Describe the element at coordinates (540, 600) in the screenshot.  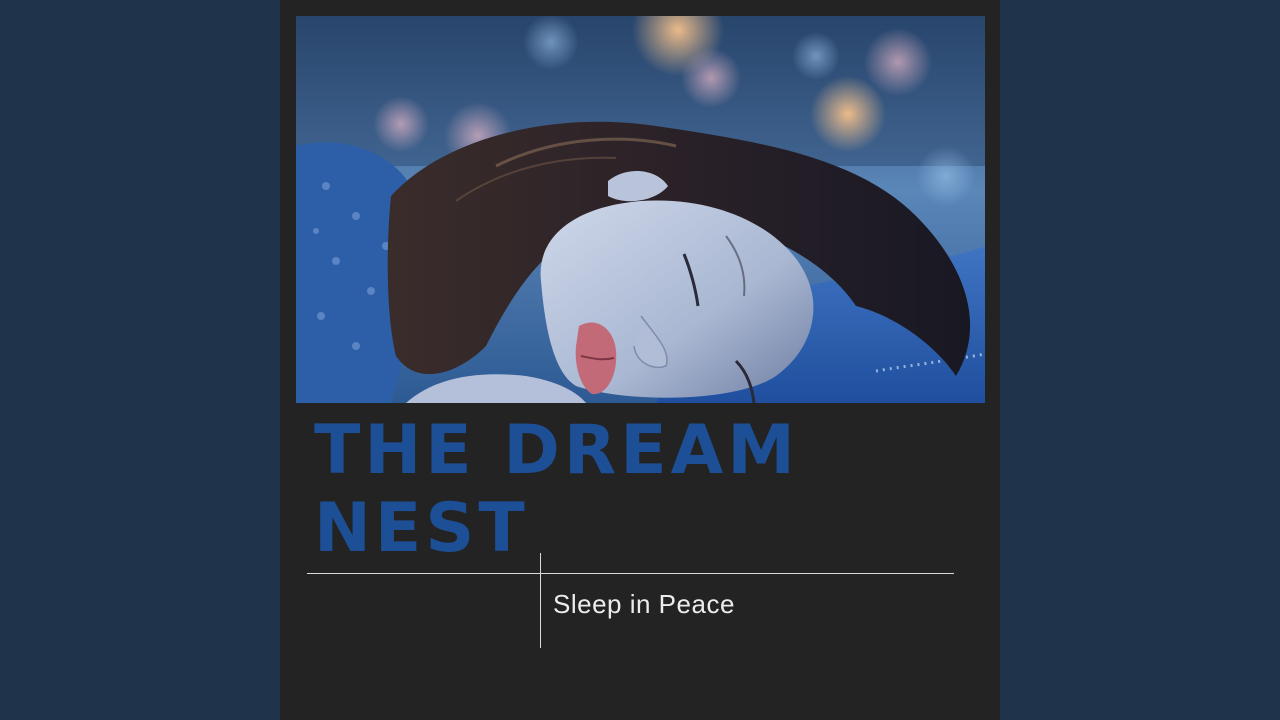
I see `vertical-divider` at that location.